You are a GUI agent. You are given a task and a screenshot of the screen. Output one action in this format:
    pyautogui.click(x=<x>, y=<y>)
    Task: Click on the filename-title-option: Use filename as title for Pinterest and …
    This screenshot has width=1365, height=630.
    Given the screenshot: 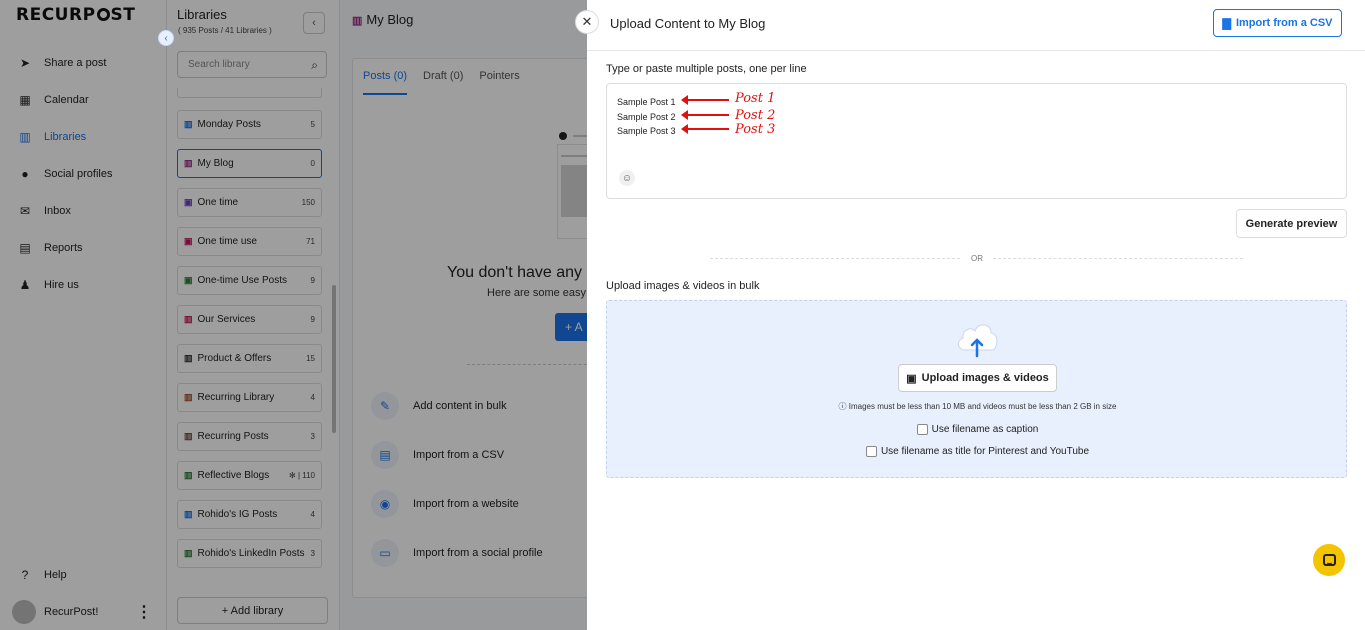 What is the action you would take?
    pyautogui.click(x=977, y=451)
    